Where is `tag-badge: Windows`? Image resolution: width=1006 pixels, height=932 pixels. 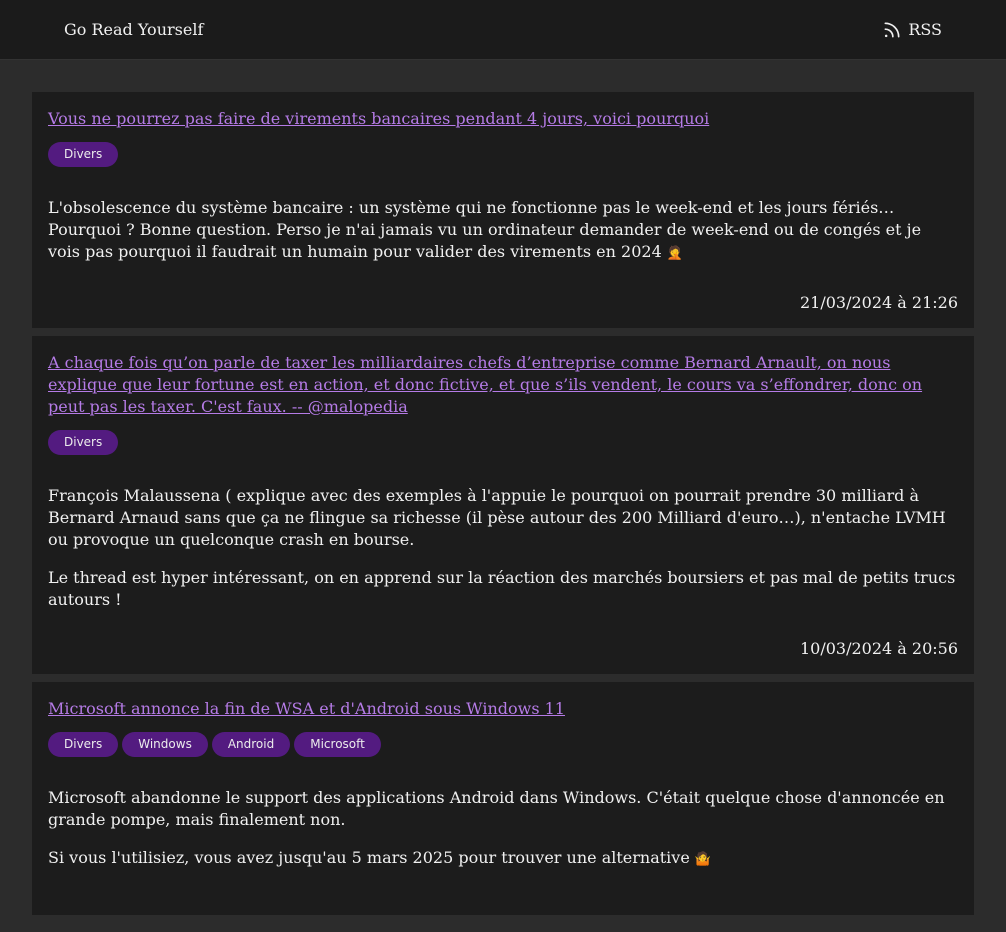
tag-badge: Windows is located at coordinates (165, 744).